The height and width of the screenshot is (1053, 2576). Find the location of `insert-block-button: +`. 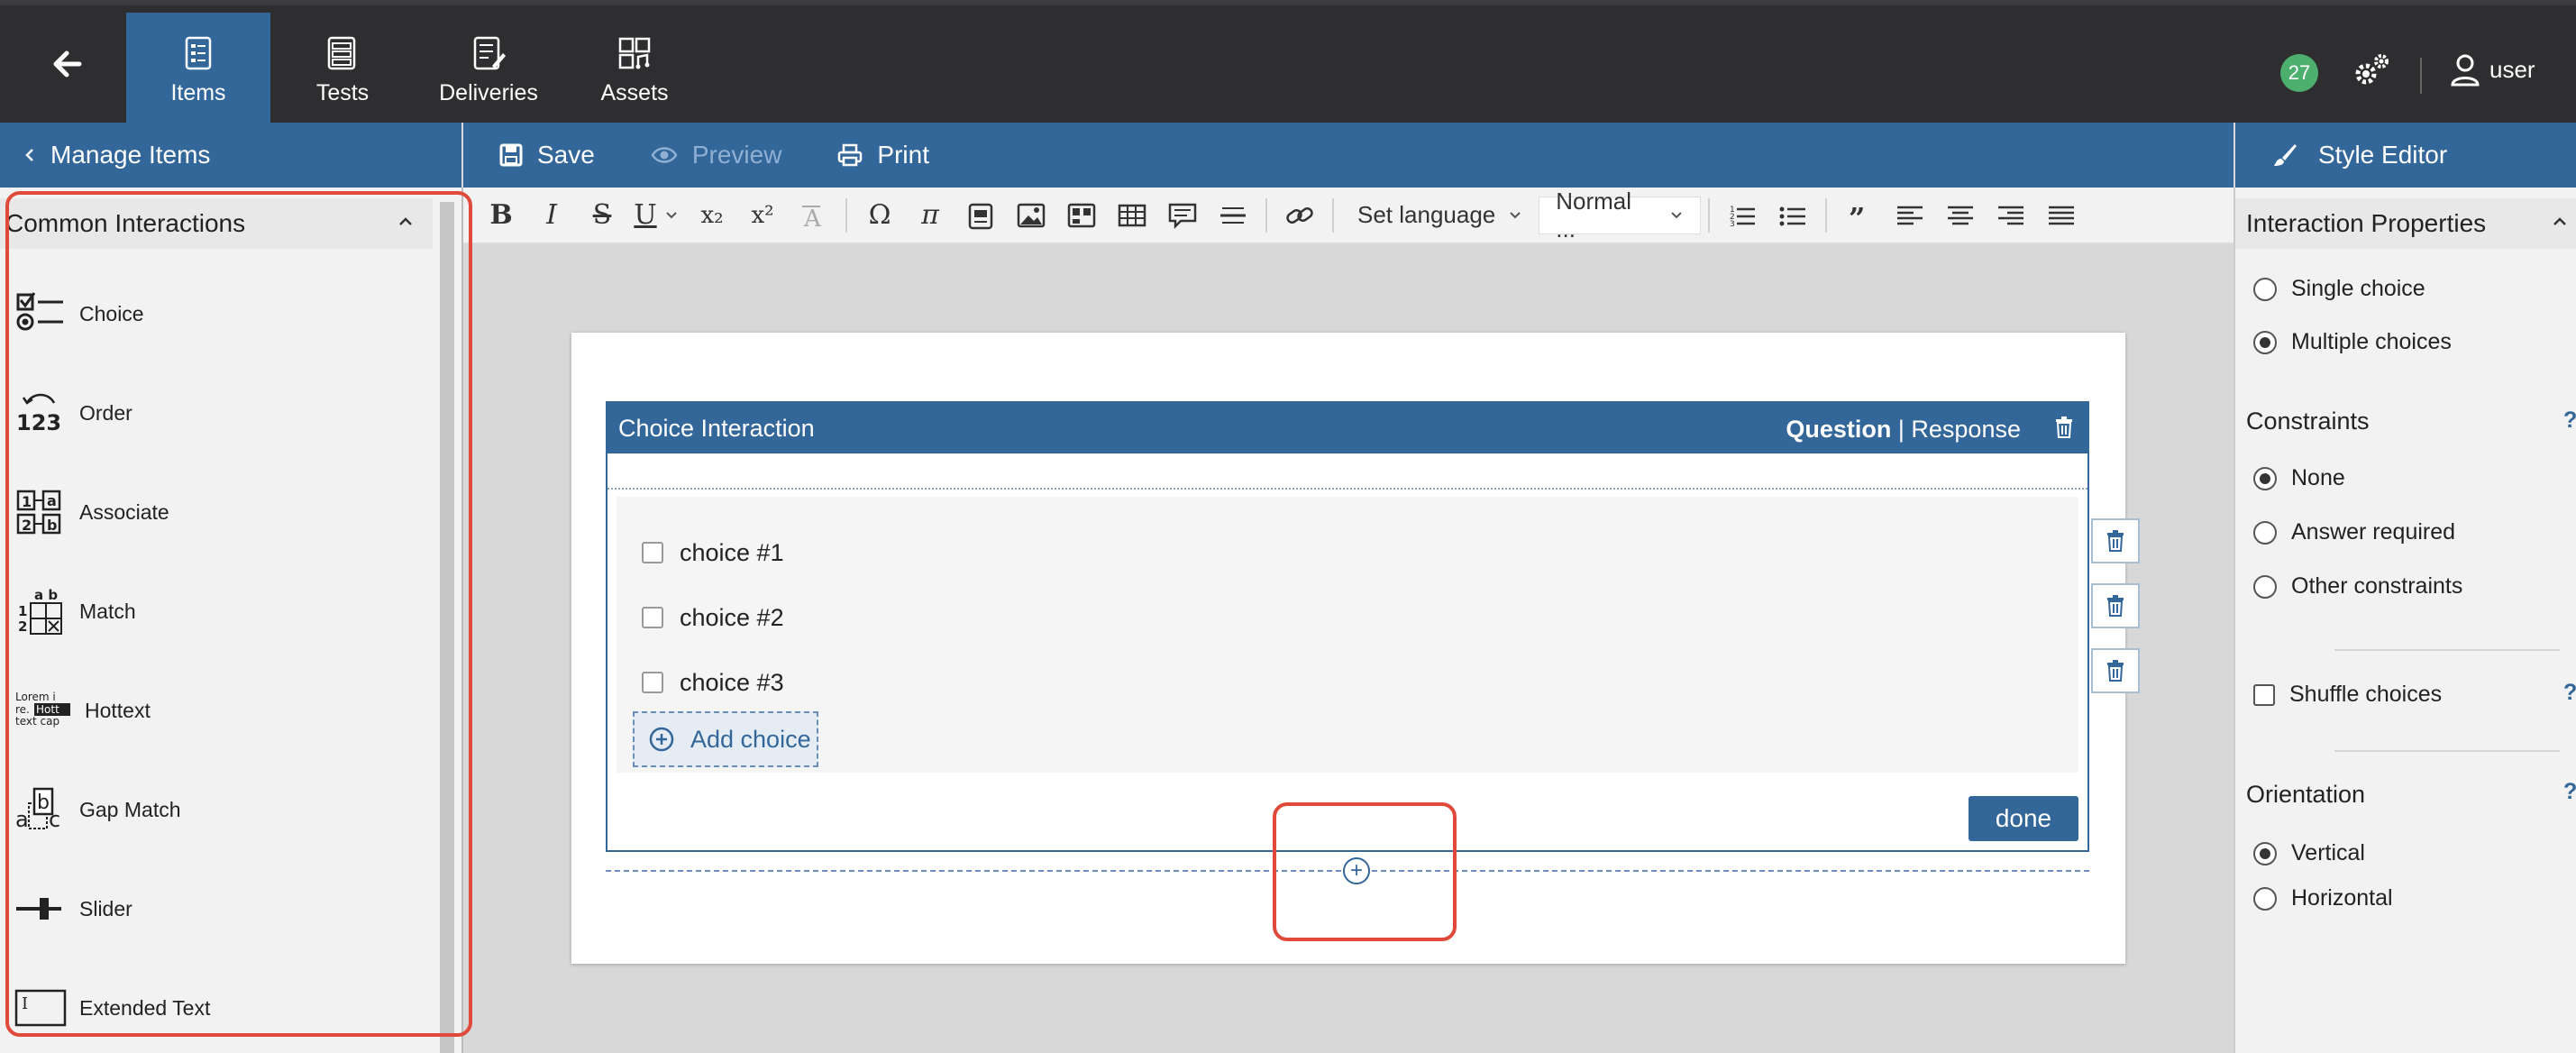

insert-block-button: + is located at coordinates (1356, 871).